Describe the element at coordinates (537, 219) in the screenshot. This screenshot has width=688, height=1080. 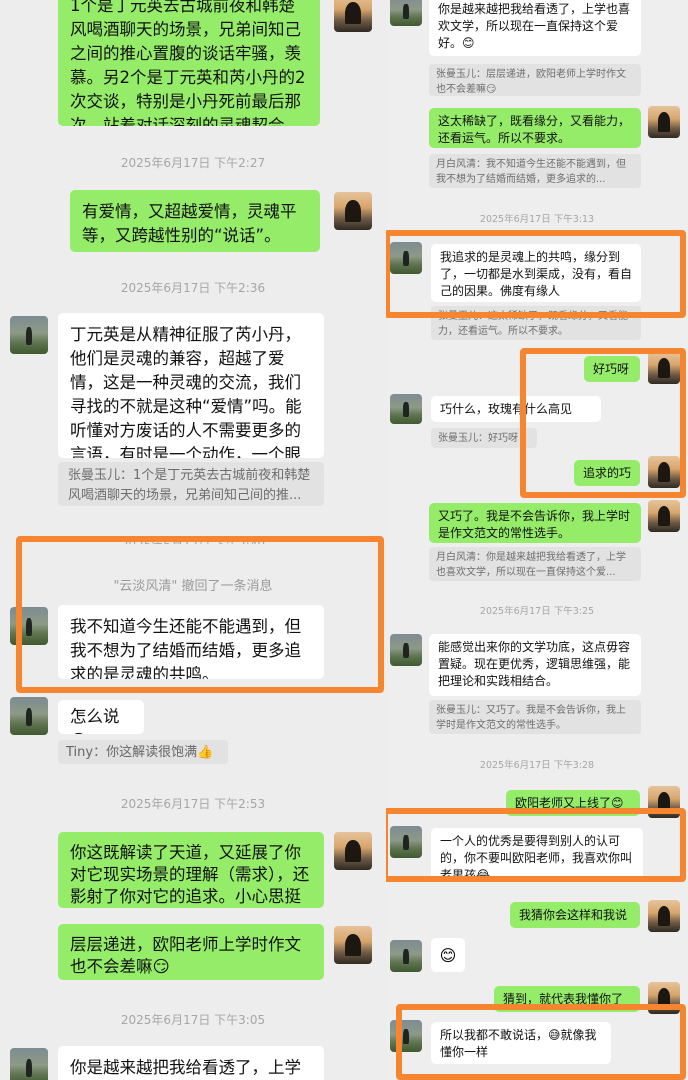
I see `timestamp: 2025年6月17日 下午3:13` at that location.